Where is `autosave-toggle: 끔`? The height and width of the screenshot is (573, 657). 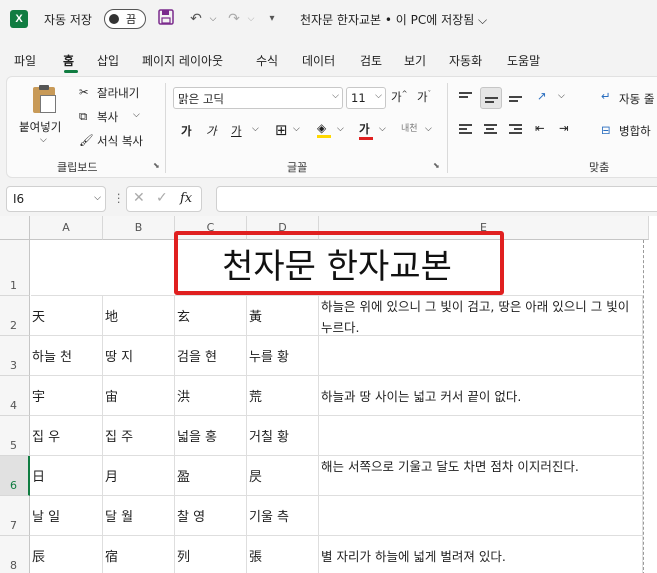 autosave-toggle: 끔 is located at coordinates (125, 19).